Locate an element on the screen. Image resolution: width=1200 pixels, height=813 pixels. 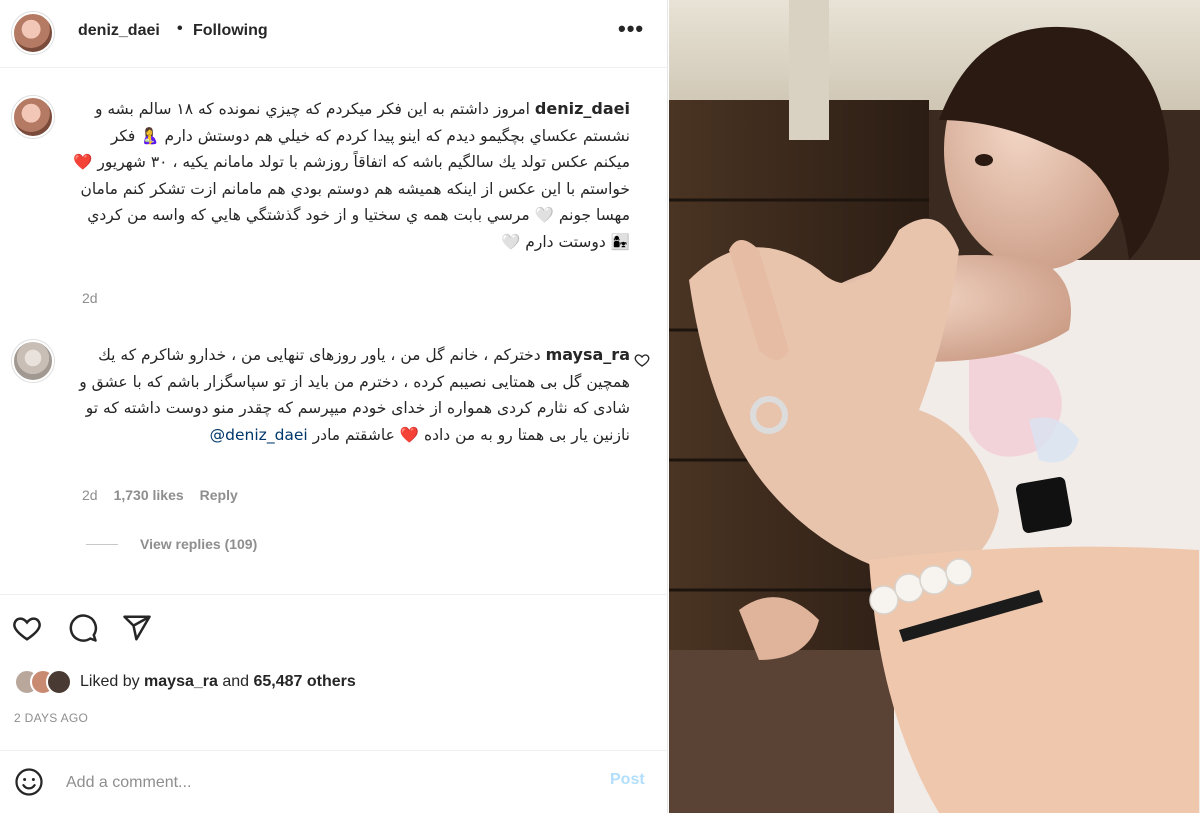
reply-button: Reply is located at coordinates (219, 495).